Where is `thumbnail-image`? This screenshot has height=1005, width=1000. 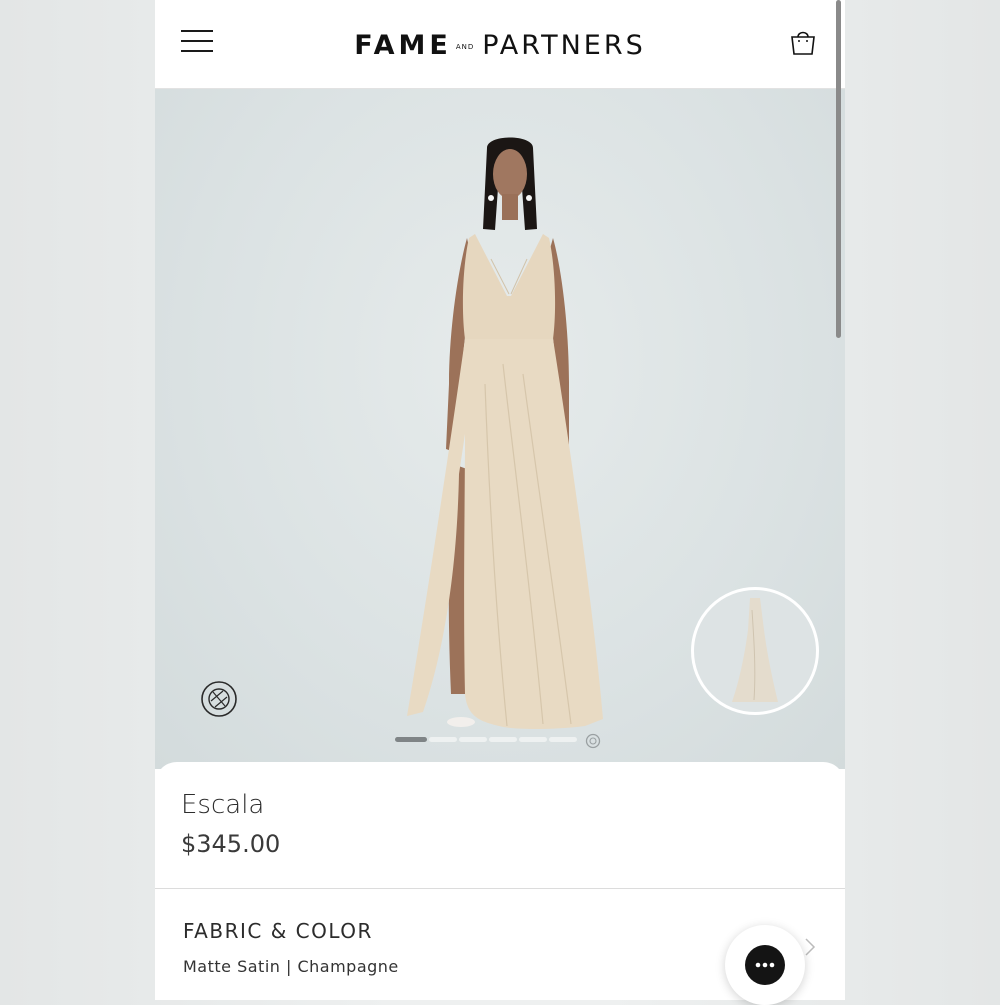
thumbnail-image is located at coordinates (755, 650).